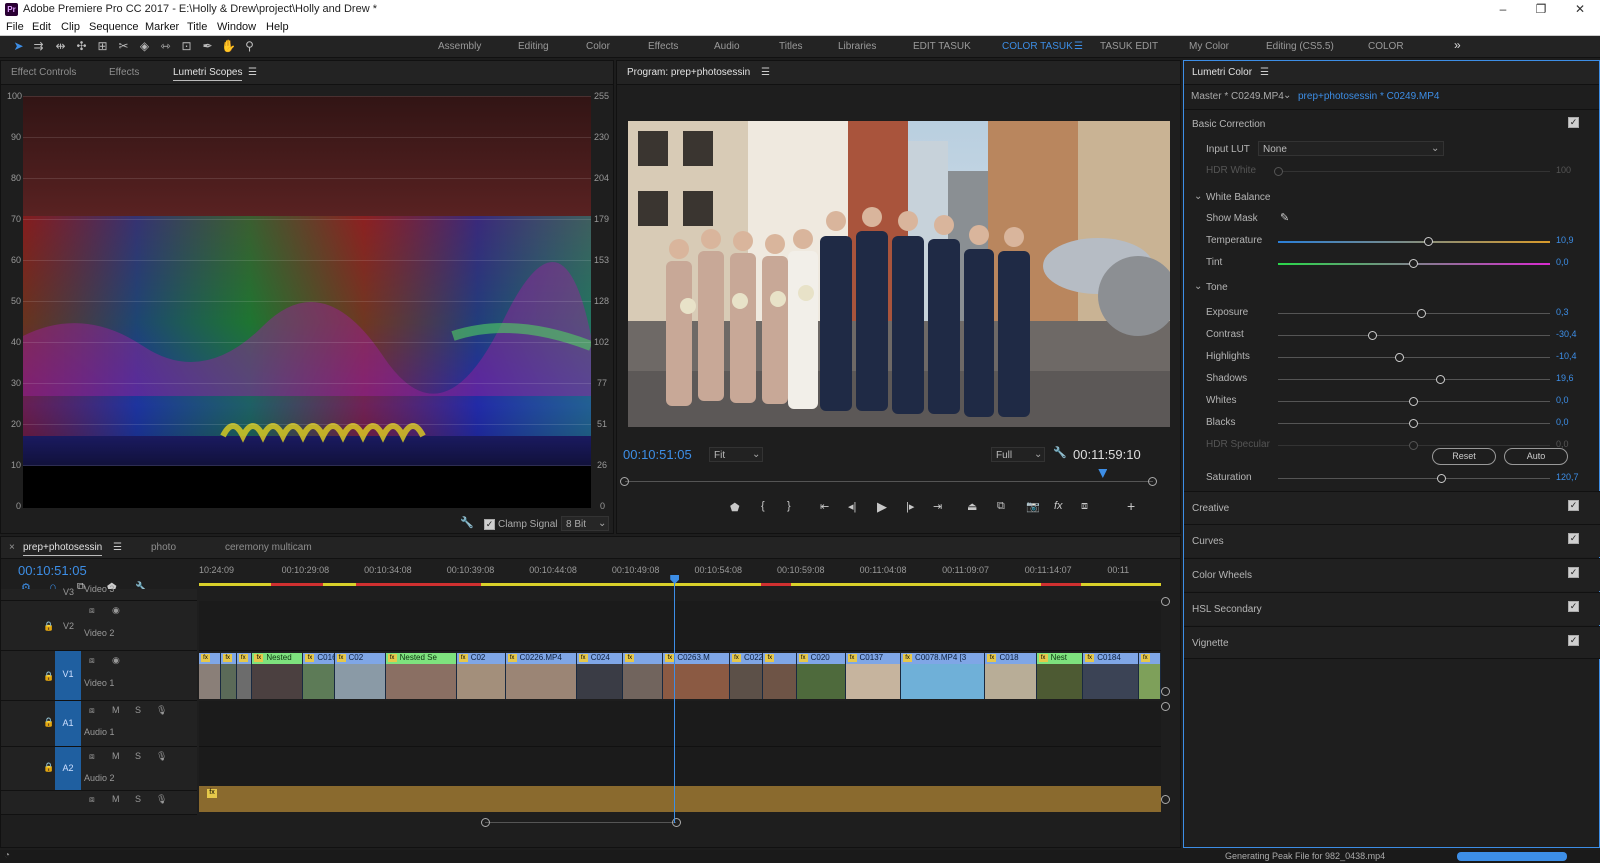 Image resolution: width=1600 pixels, height=863 pixels. Describe the element at coordinates (1464, 456) in the screenshot. I see `reset-button: Reset` at that location.